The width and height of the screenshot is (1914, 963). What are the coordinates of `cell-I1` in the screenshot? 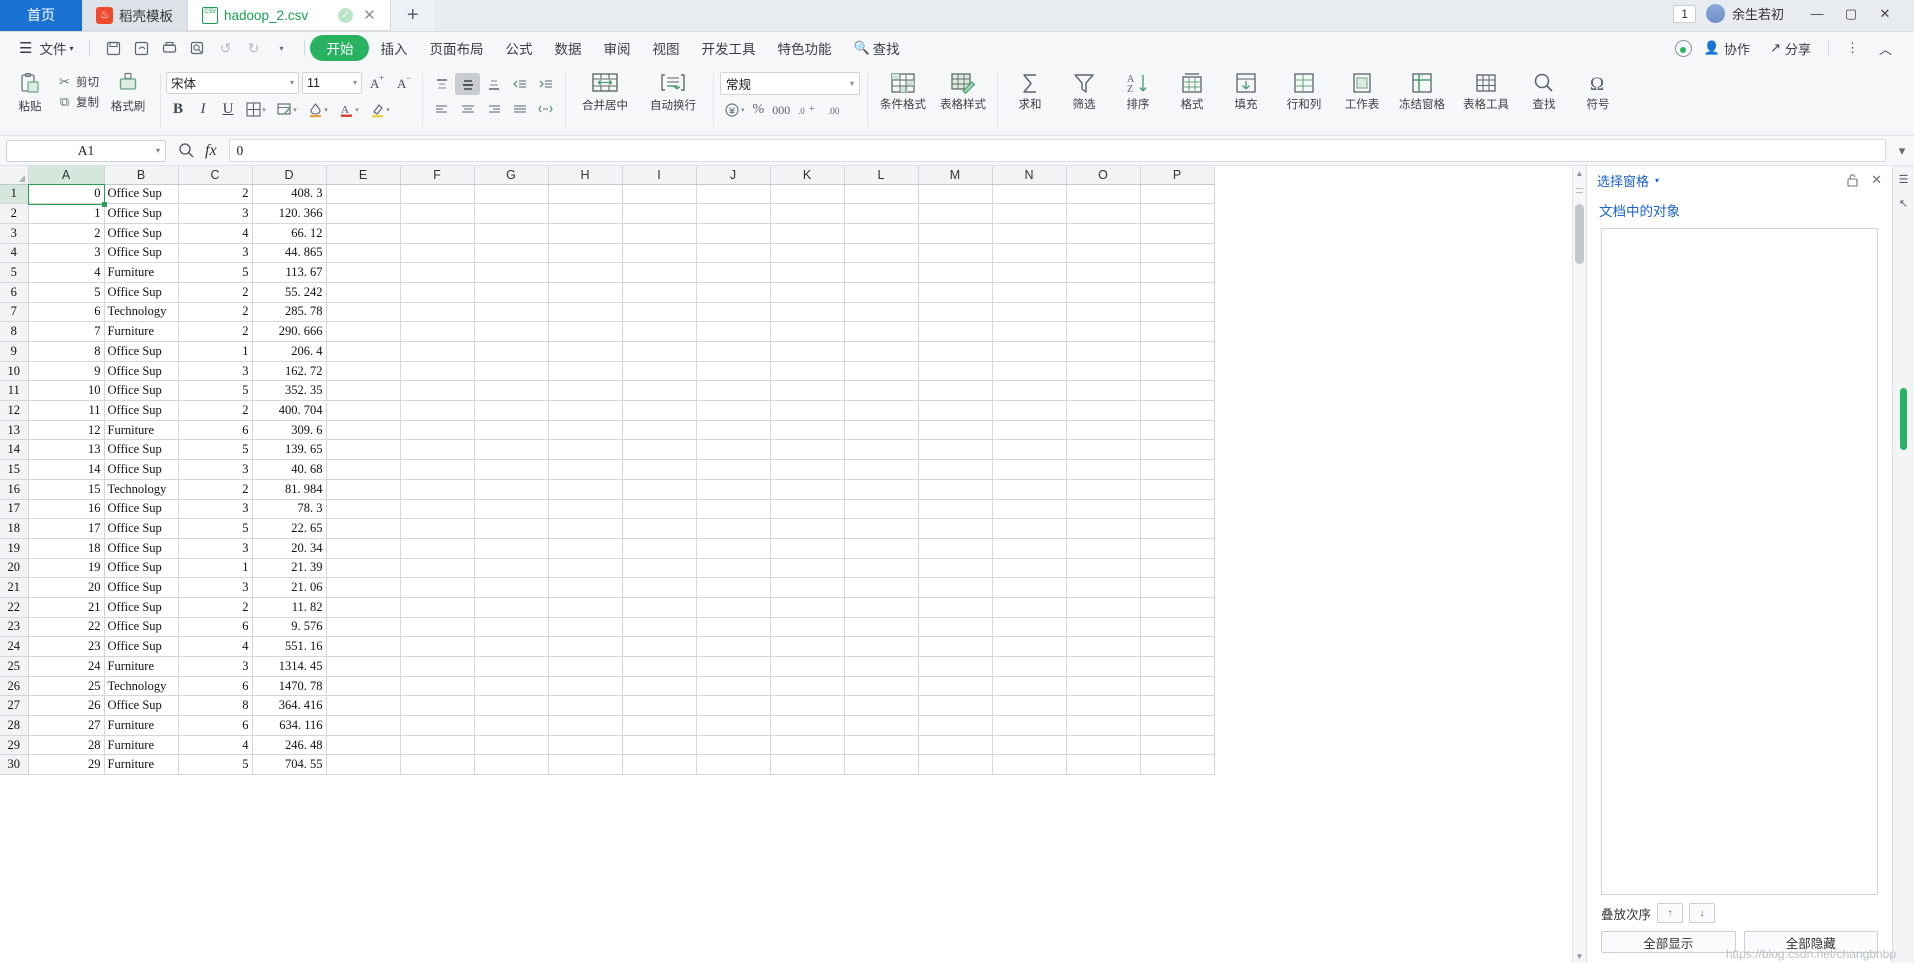 It's located at (659, 194).